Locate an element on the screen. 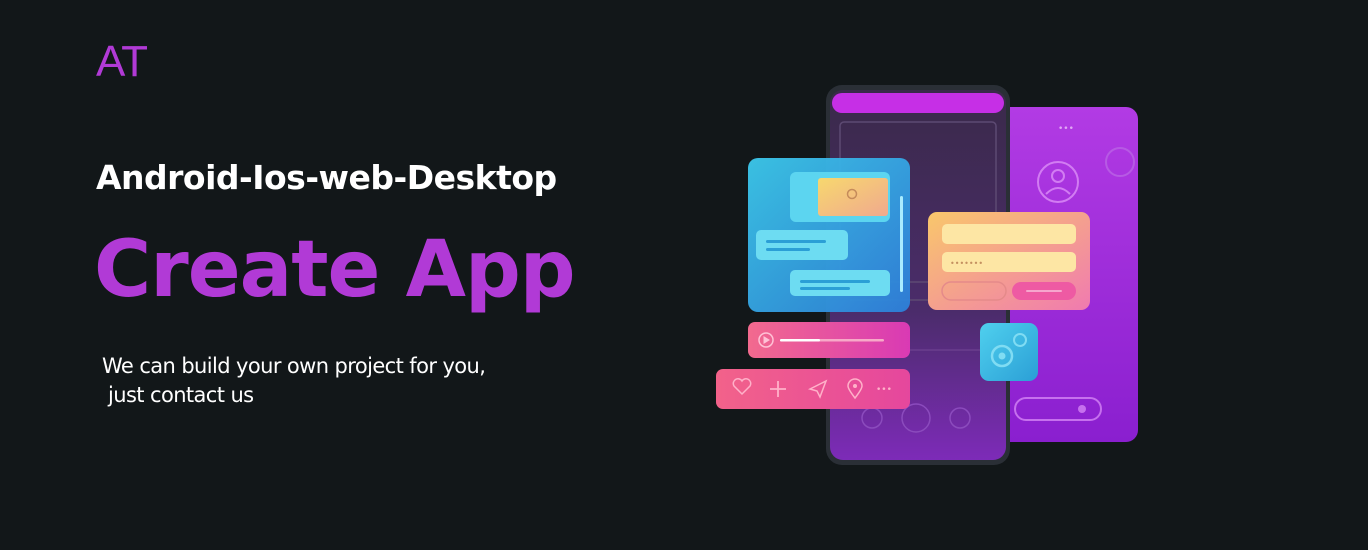 This screenshot has width=1368, height=550. chat-card is located at coordinates (829, 235).